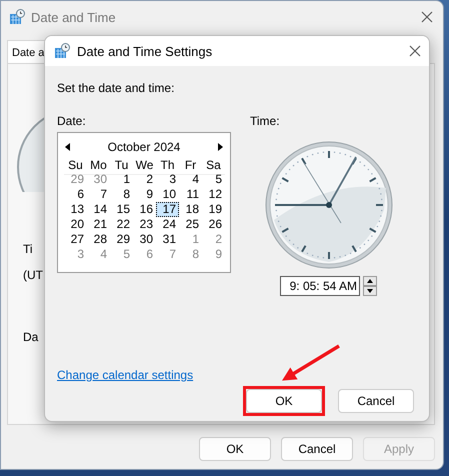  I want to click on calendar-day: 19, so click(213, 209).